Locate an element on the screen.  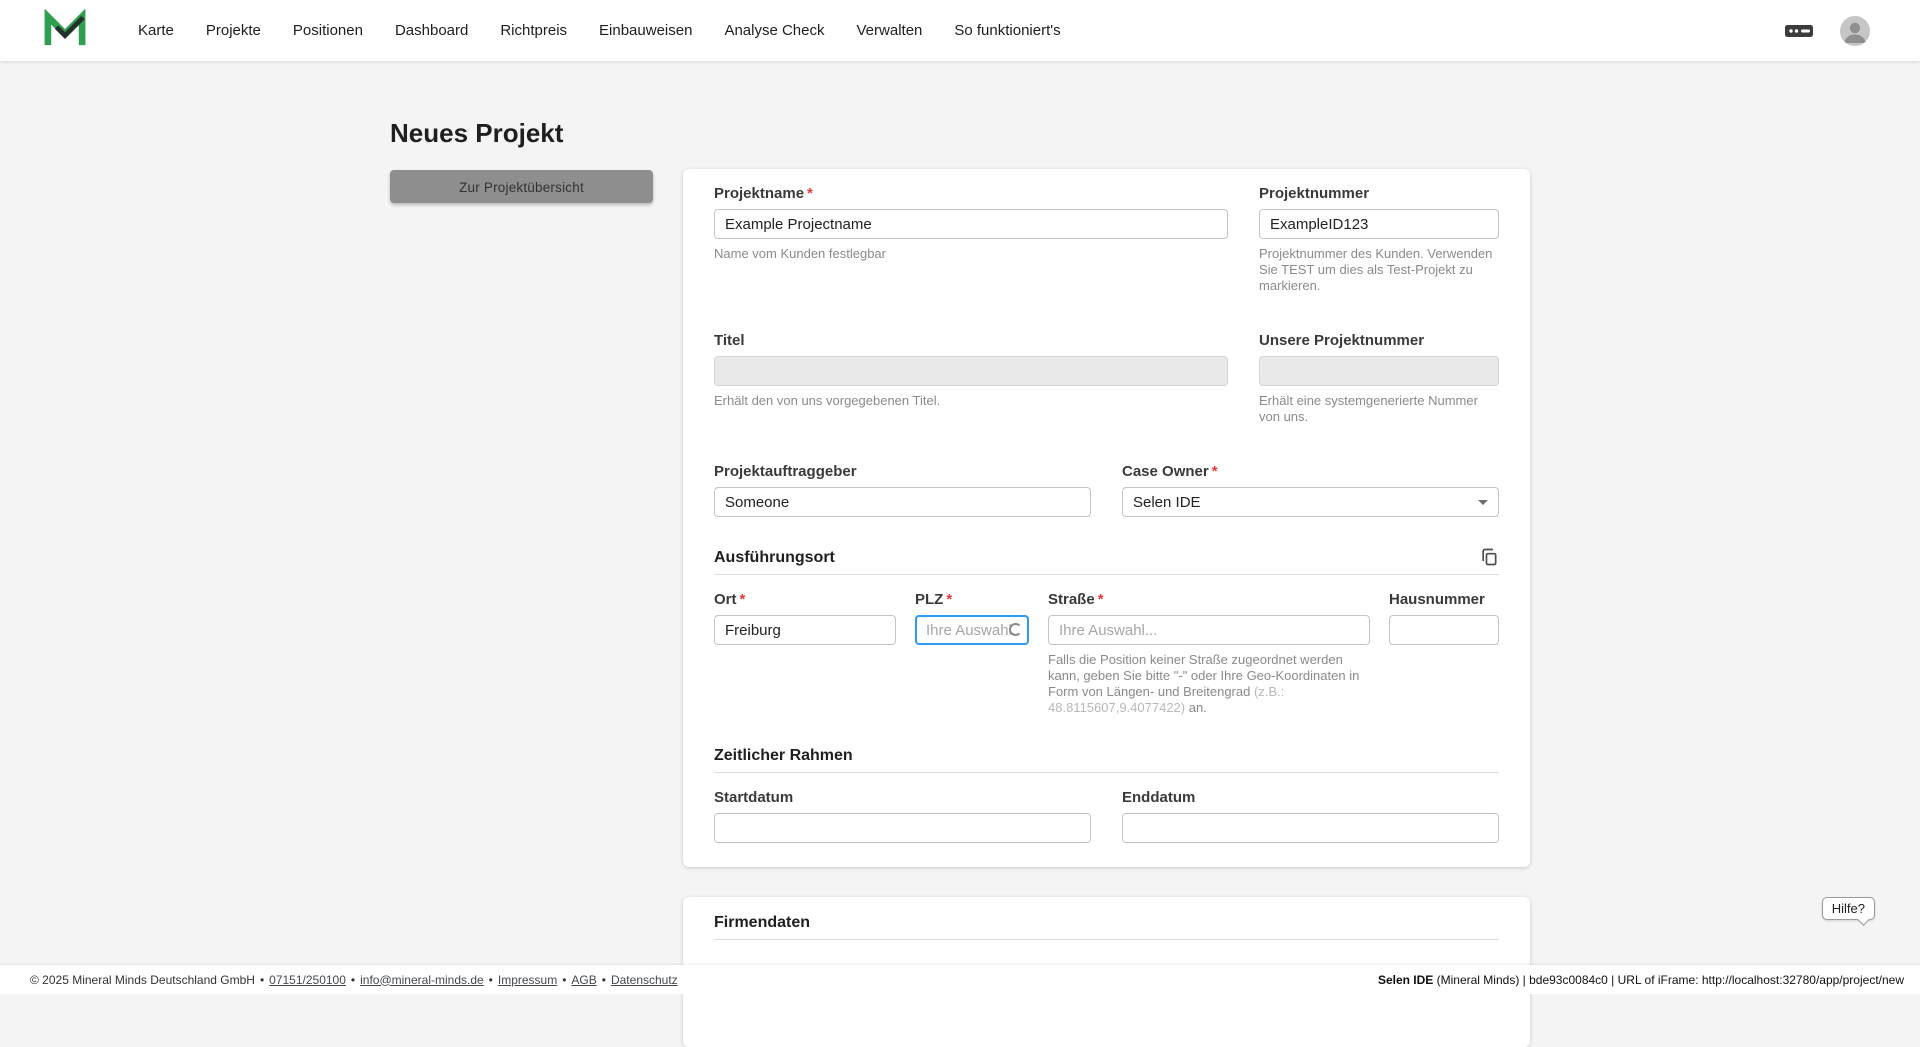
field-ort: Ort* is located at coordinates (805, 653).